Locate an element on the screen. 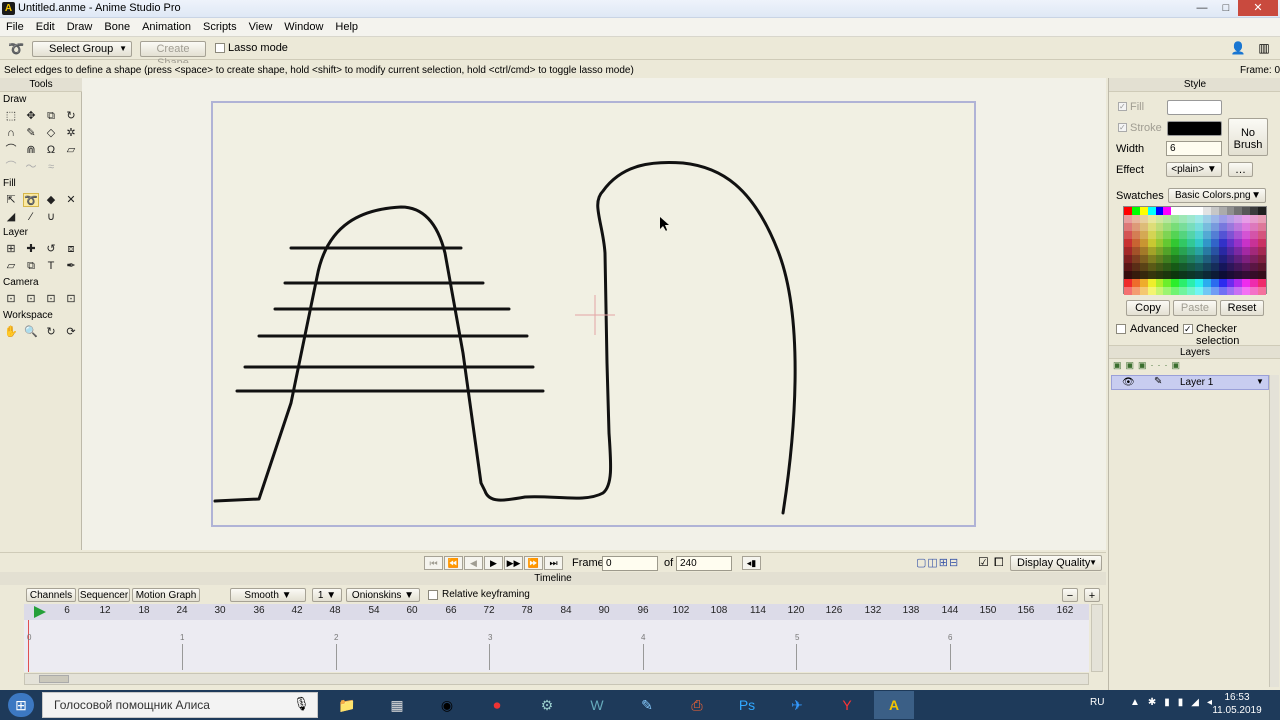 The image size is (1280, 720). maximize-button: □ is located at coordinates (1226, 8).